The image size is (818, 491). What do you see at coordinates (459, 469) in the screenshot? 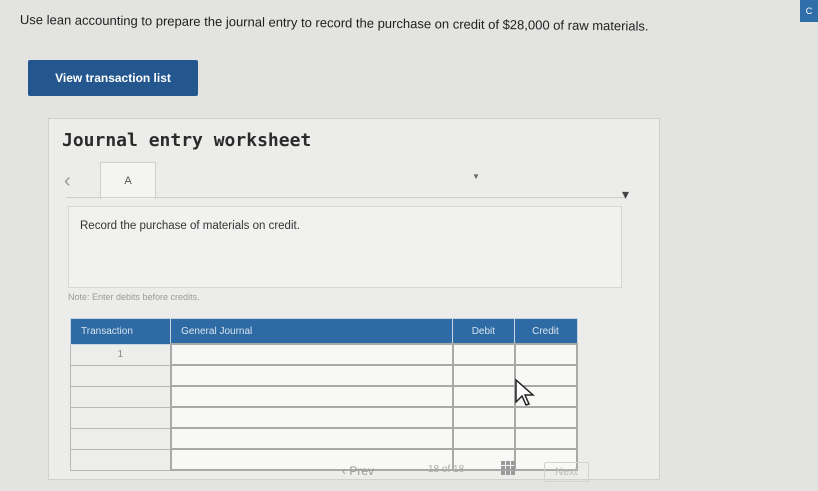
I see `page-total: 18` at bounding box center [459, 469].